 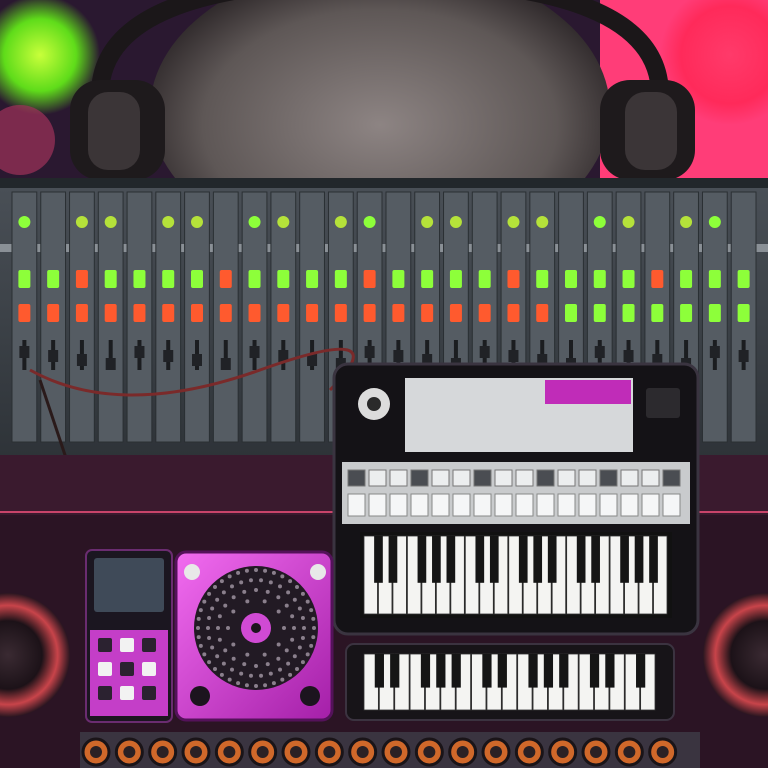 I want to click on channel-top-led, so click(x=542, y=222).